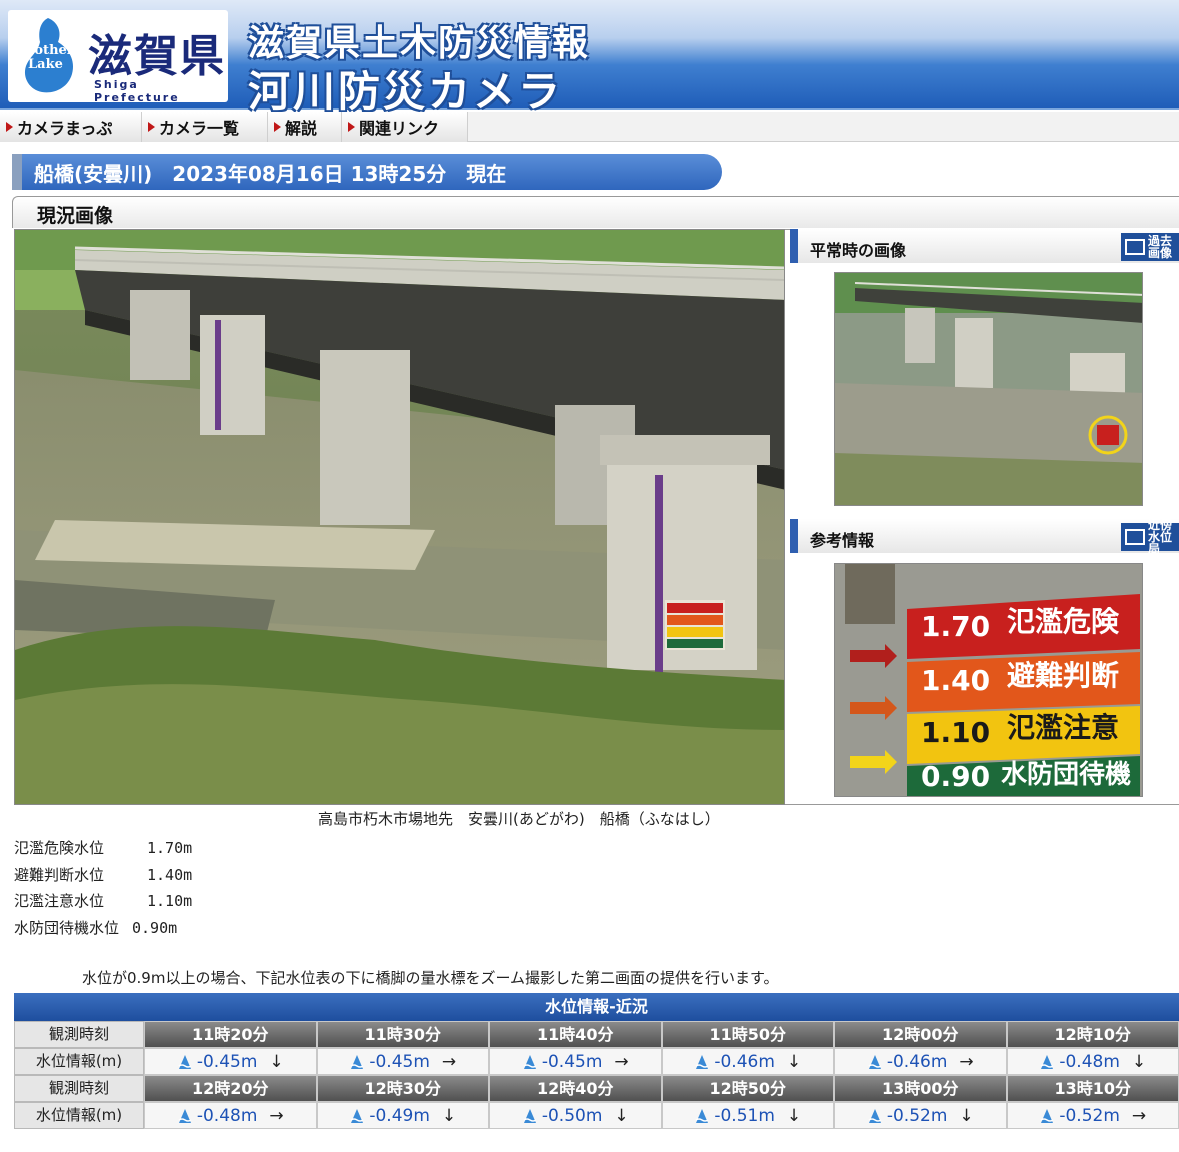 The height and width of the screenshot is (1152, 1179). Describe the element at coordinates (118, 57) in the screenshot. I see `shiga-logo: Mother Lake 滋賀県 Shiga Prefecture` at that location.